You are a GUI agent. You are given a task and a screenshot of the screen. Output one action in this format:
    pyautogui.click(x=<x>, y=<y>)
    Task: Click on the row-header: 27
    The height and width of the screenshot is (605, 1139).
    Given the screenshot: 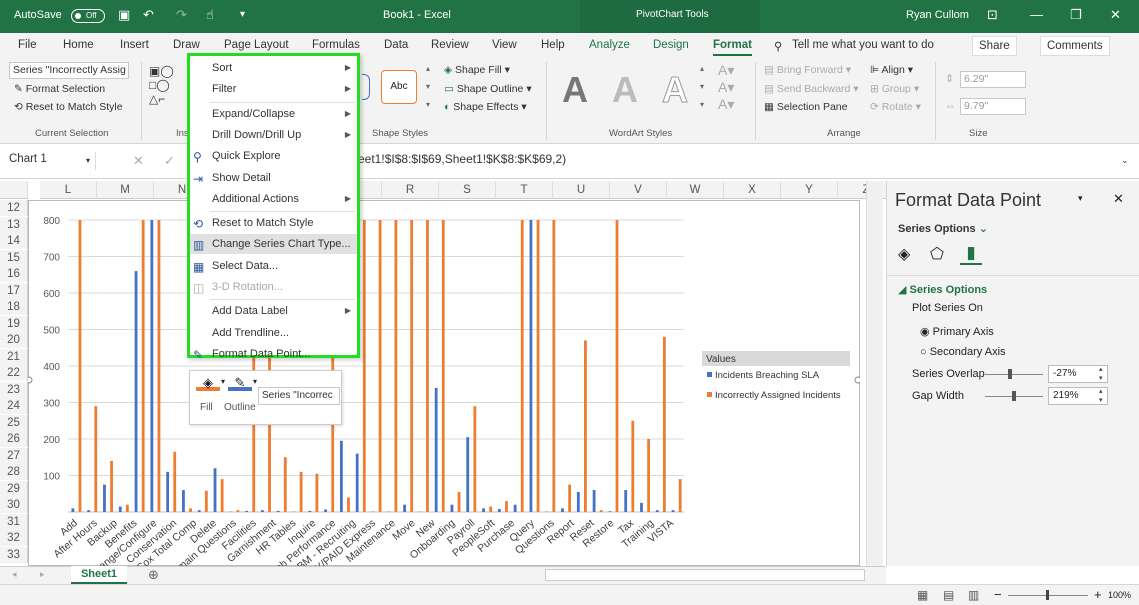 What is the action you would take?
    pyautogui.click(x=14, y=455)
    